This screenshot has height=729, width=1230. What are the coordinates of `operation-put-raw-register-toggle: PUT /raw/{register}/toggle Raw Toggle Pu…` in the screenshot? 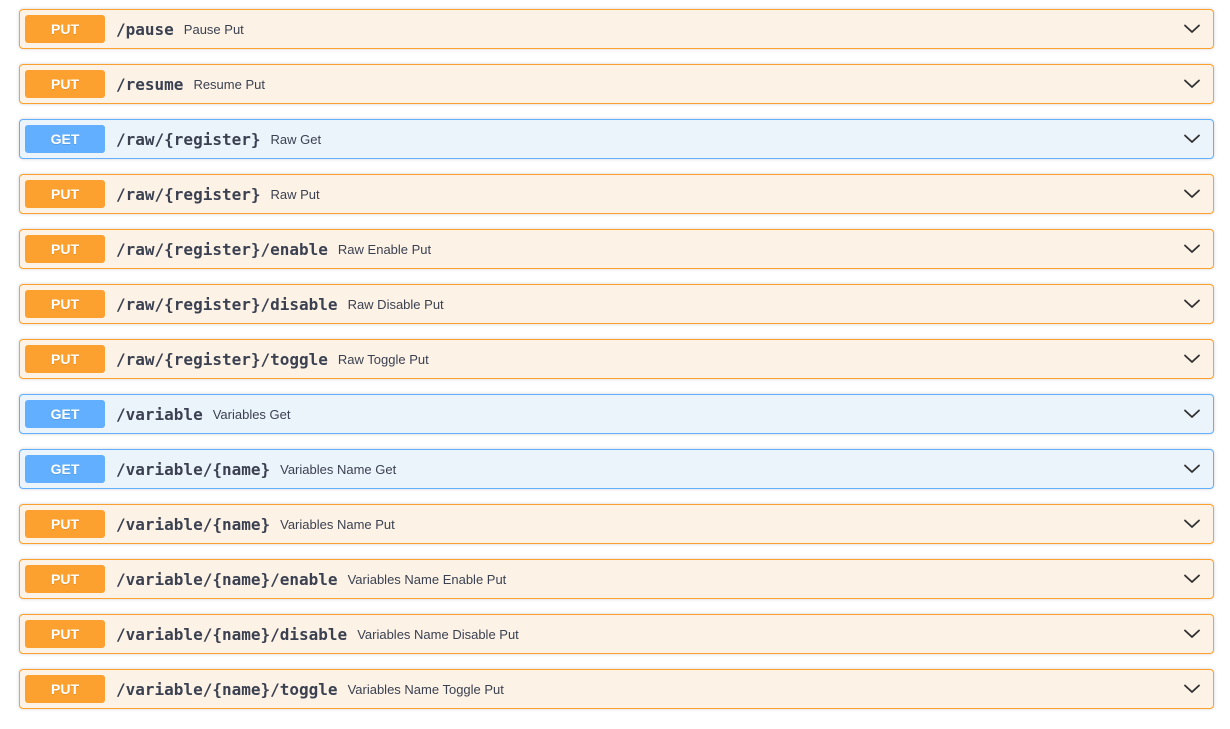 It's located at (616, 359).